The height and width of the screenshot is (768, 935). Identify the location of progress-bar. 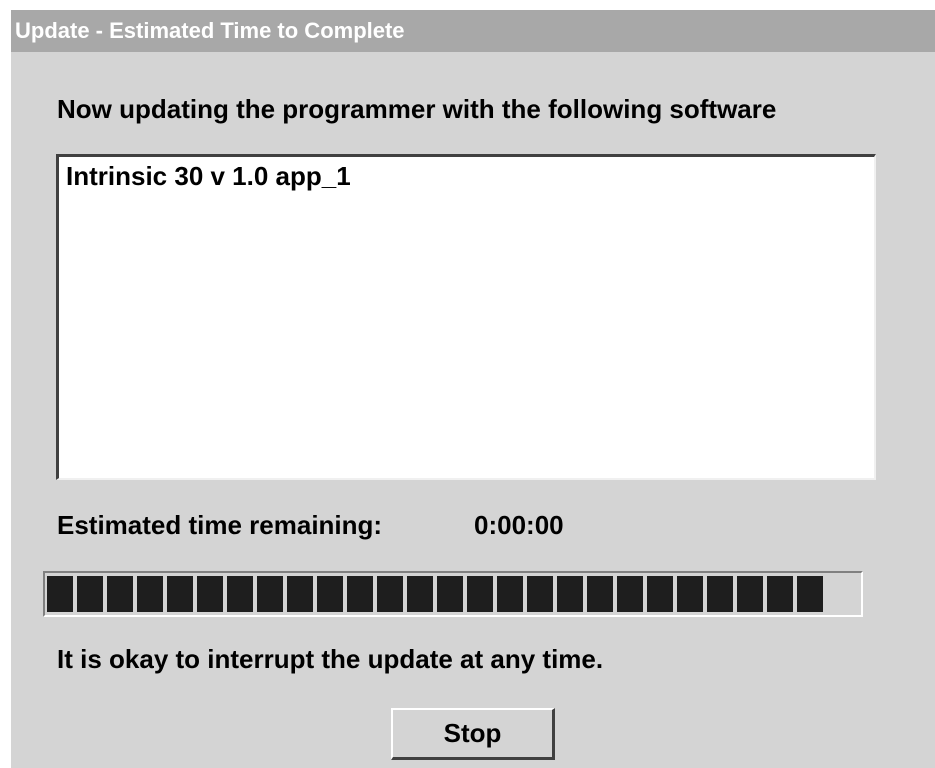
(453, 594).